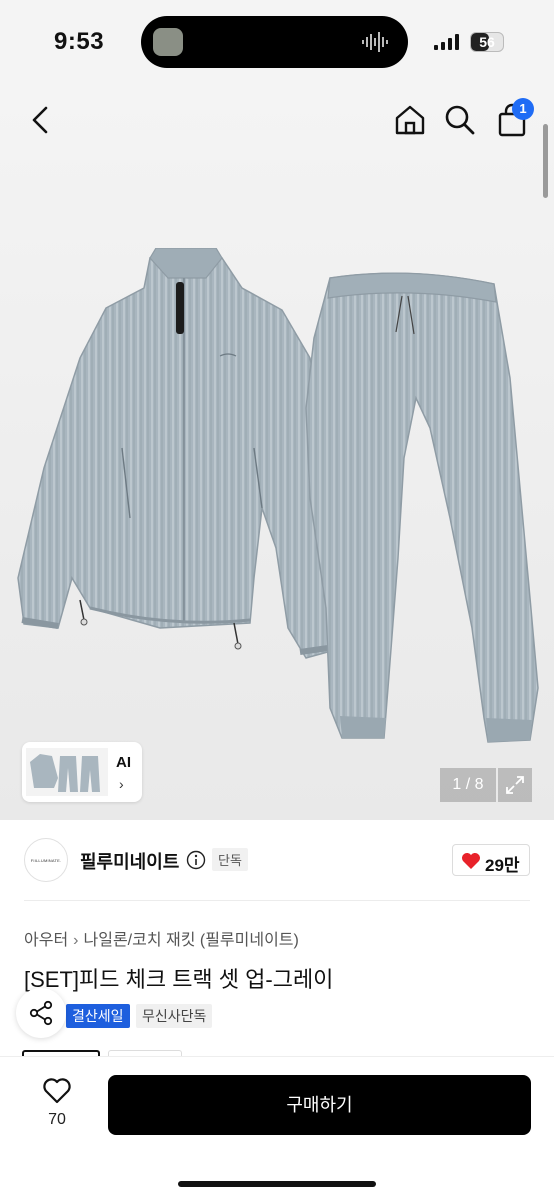 The height and width of the screenshot is (1200, 554). I want to click on ai-similar-items-button: AI ›, so click(82, 772).